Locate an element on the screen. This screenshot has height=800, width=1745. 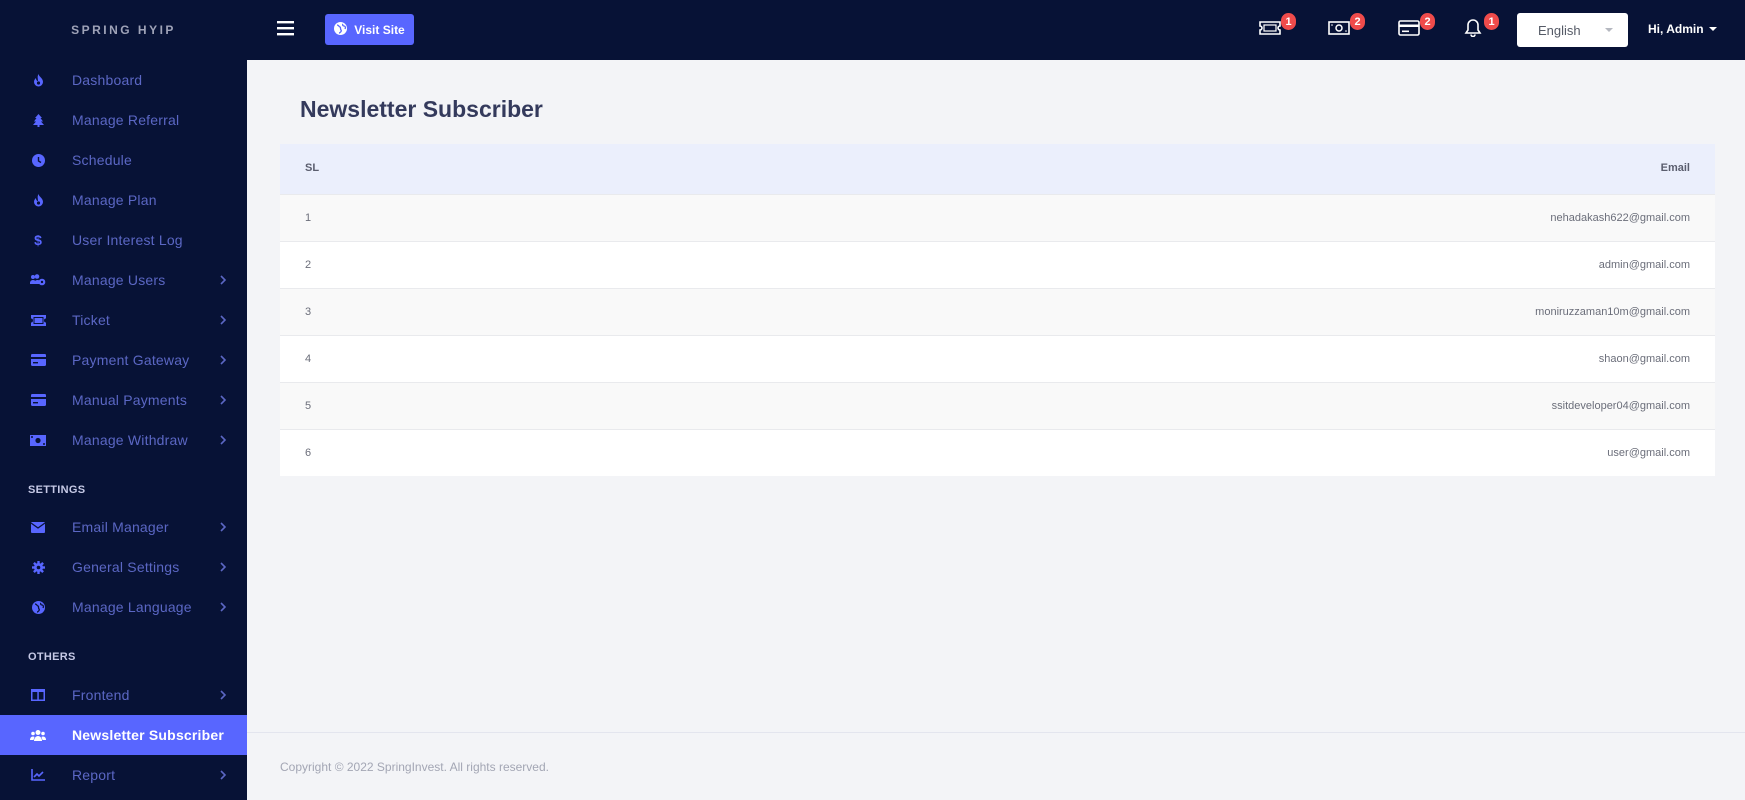
table-row: 5 ssitdeveloper04@gmail.com is located at coordinates (997, 405).